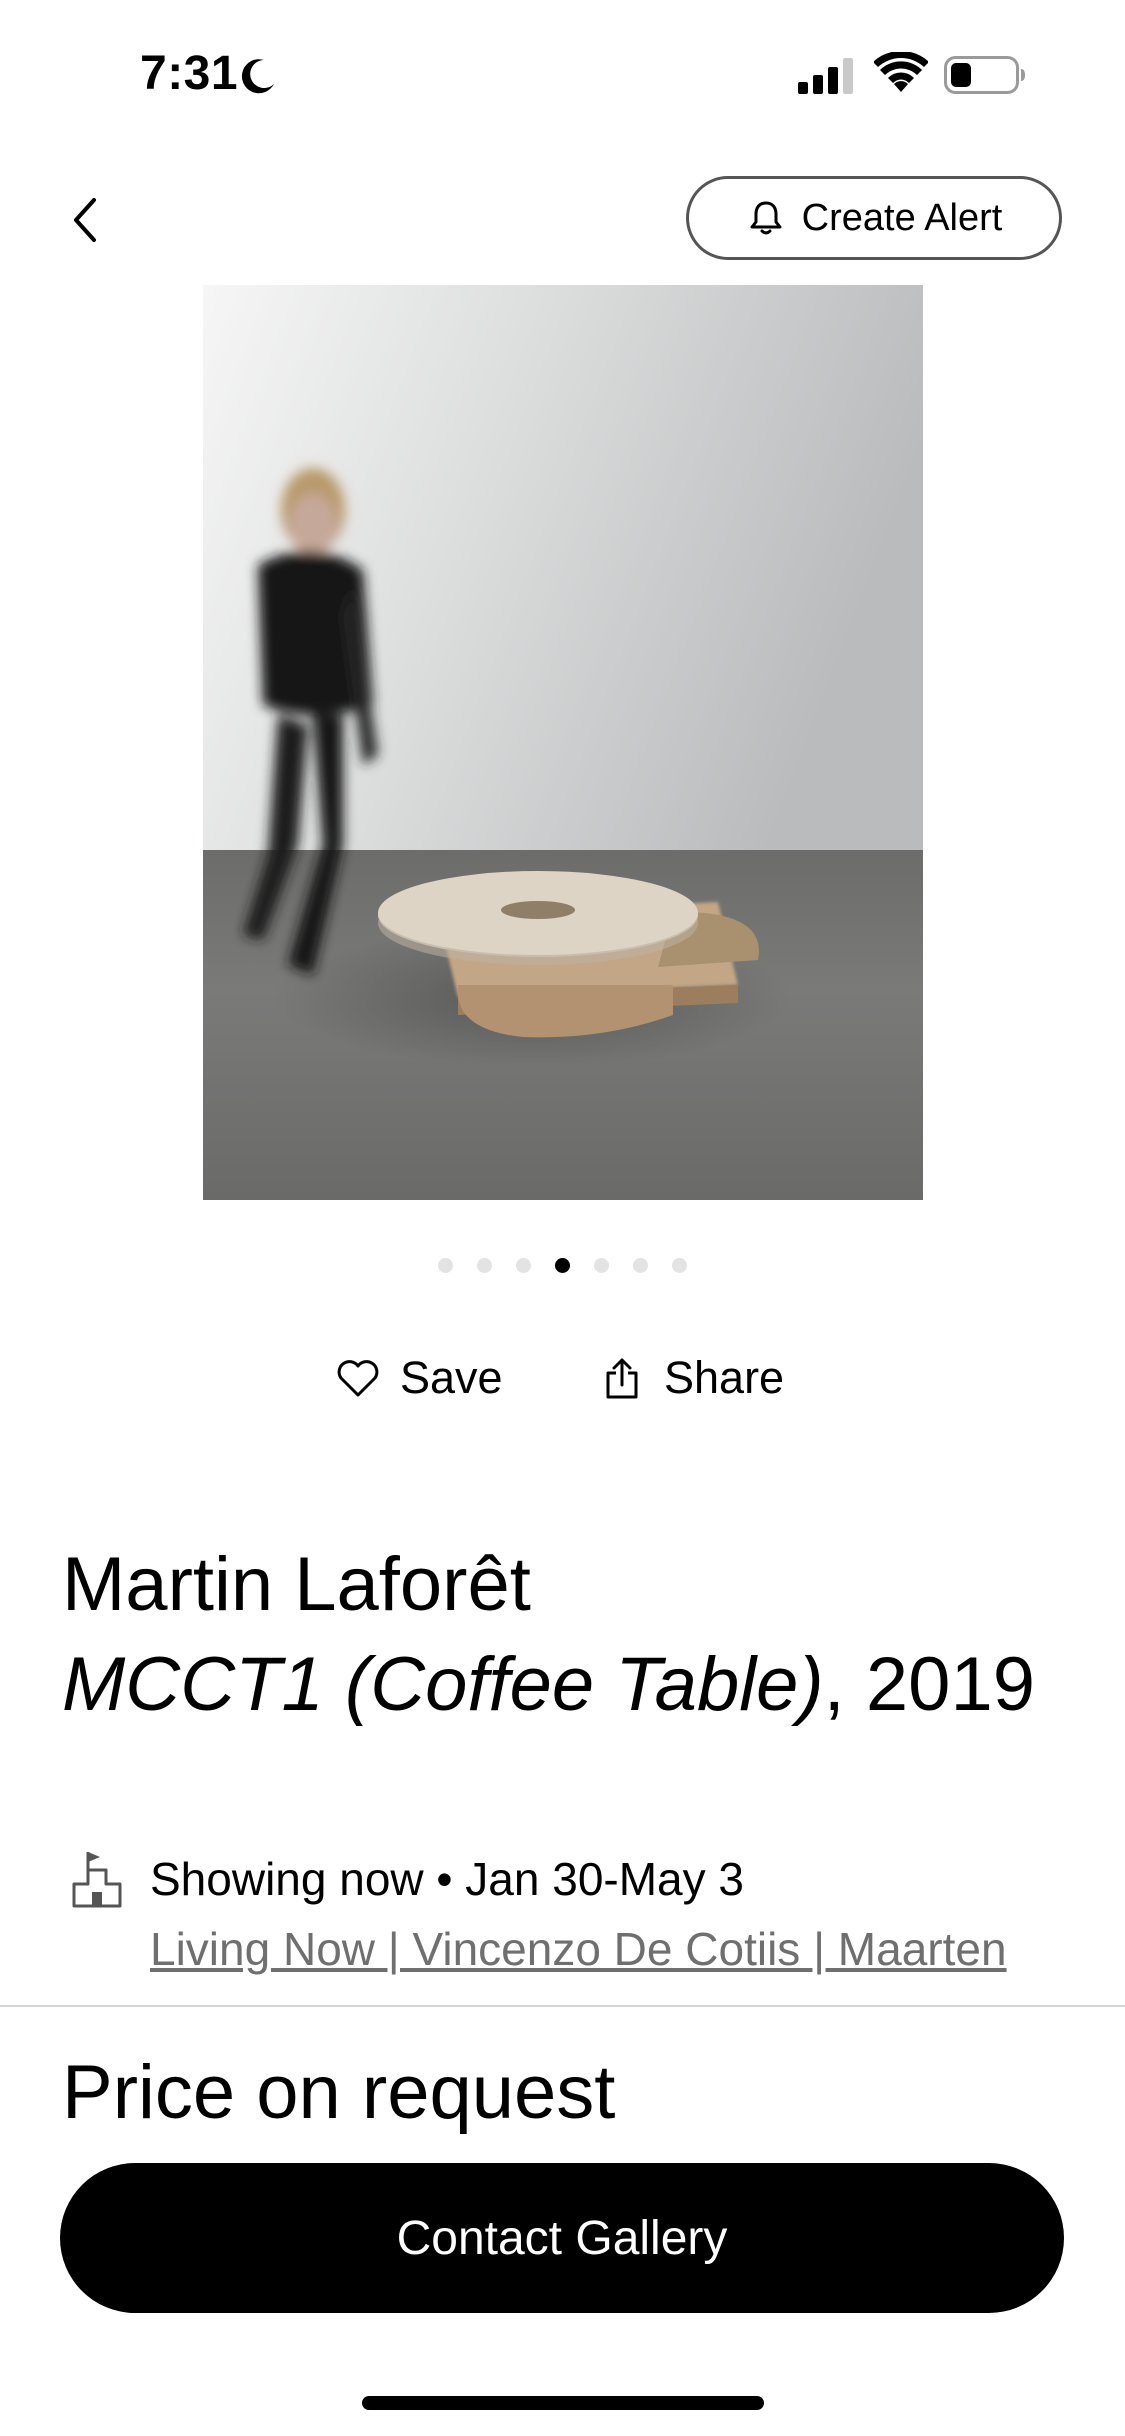 This screenshot has width=1125, height=2436. I want to click on price-text: Price on request, so click(339, 2092).